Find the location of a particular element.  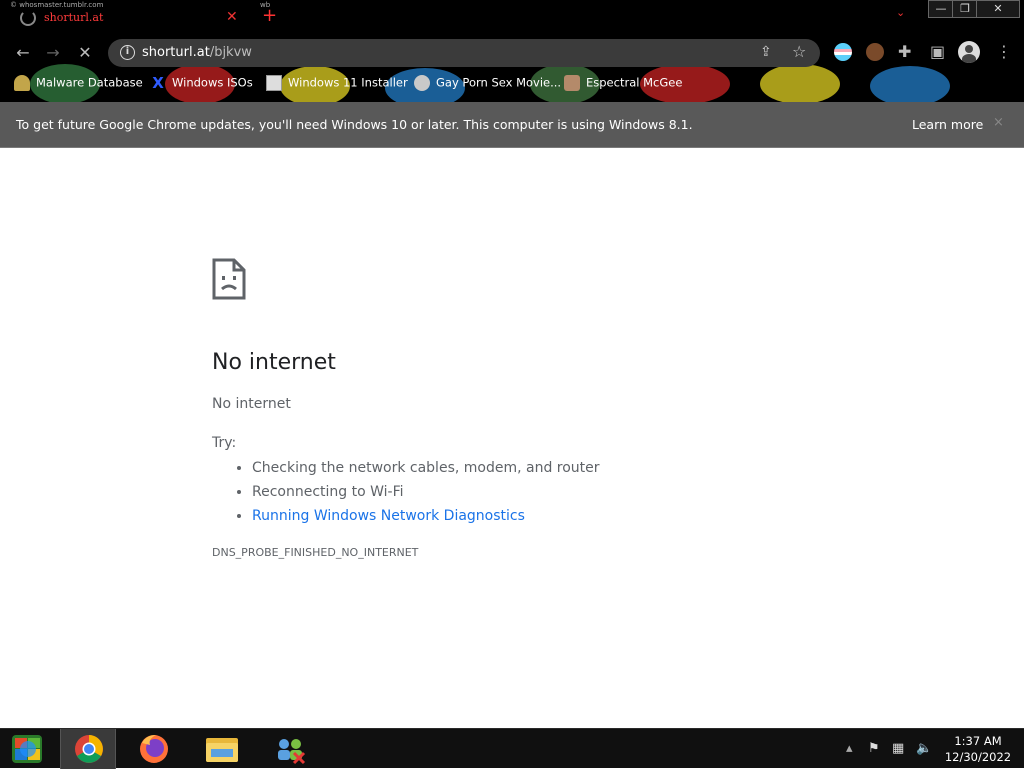

windows-start-icon is located at coordinates (27, 749).